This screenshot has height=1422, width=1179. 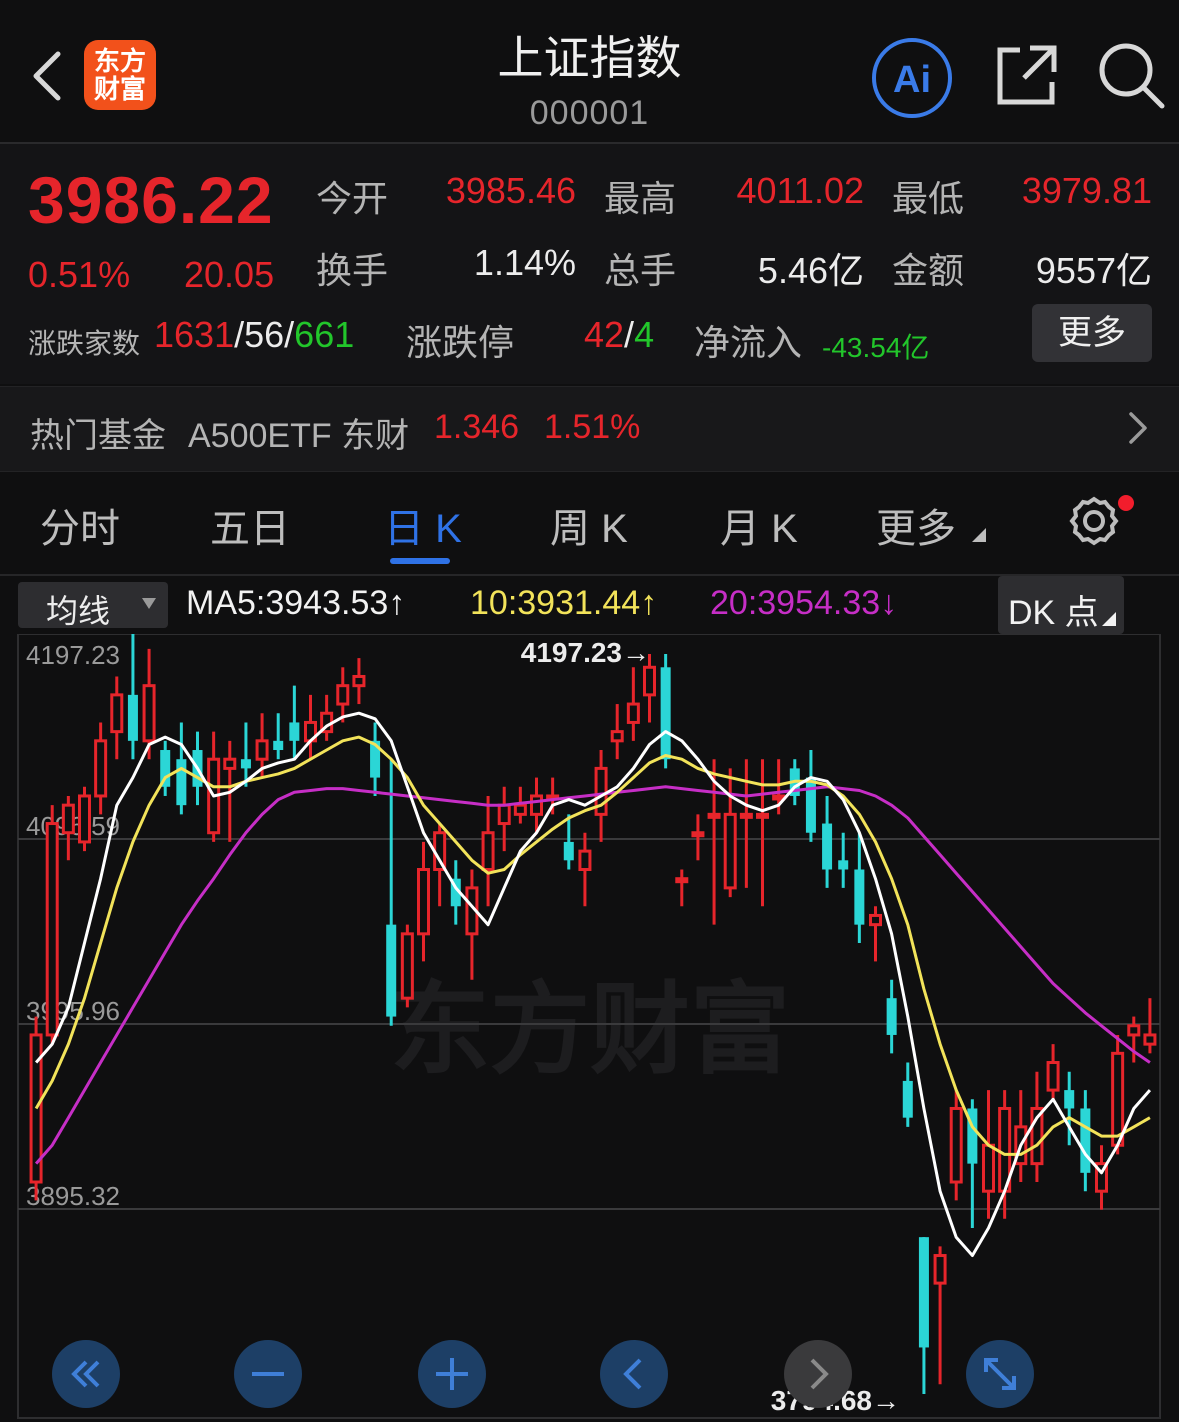 I want to click on netflow-label: 净流入, so click(x=748, y=342).